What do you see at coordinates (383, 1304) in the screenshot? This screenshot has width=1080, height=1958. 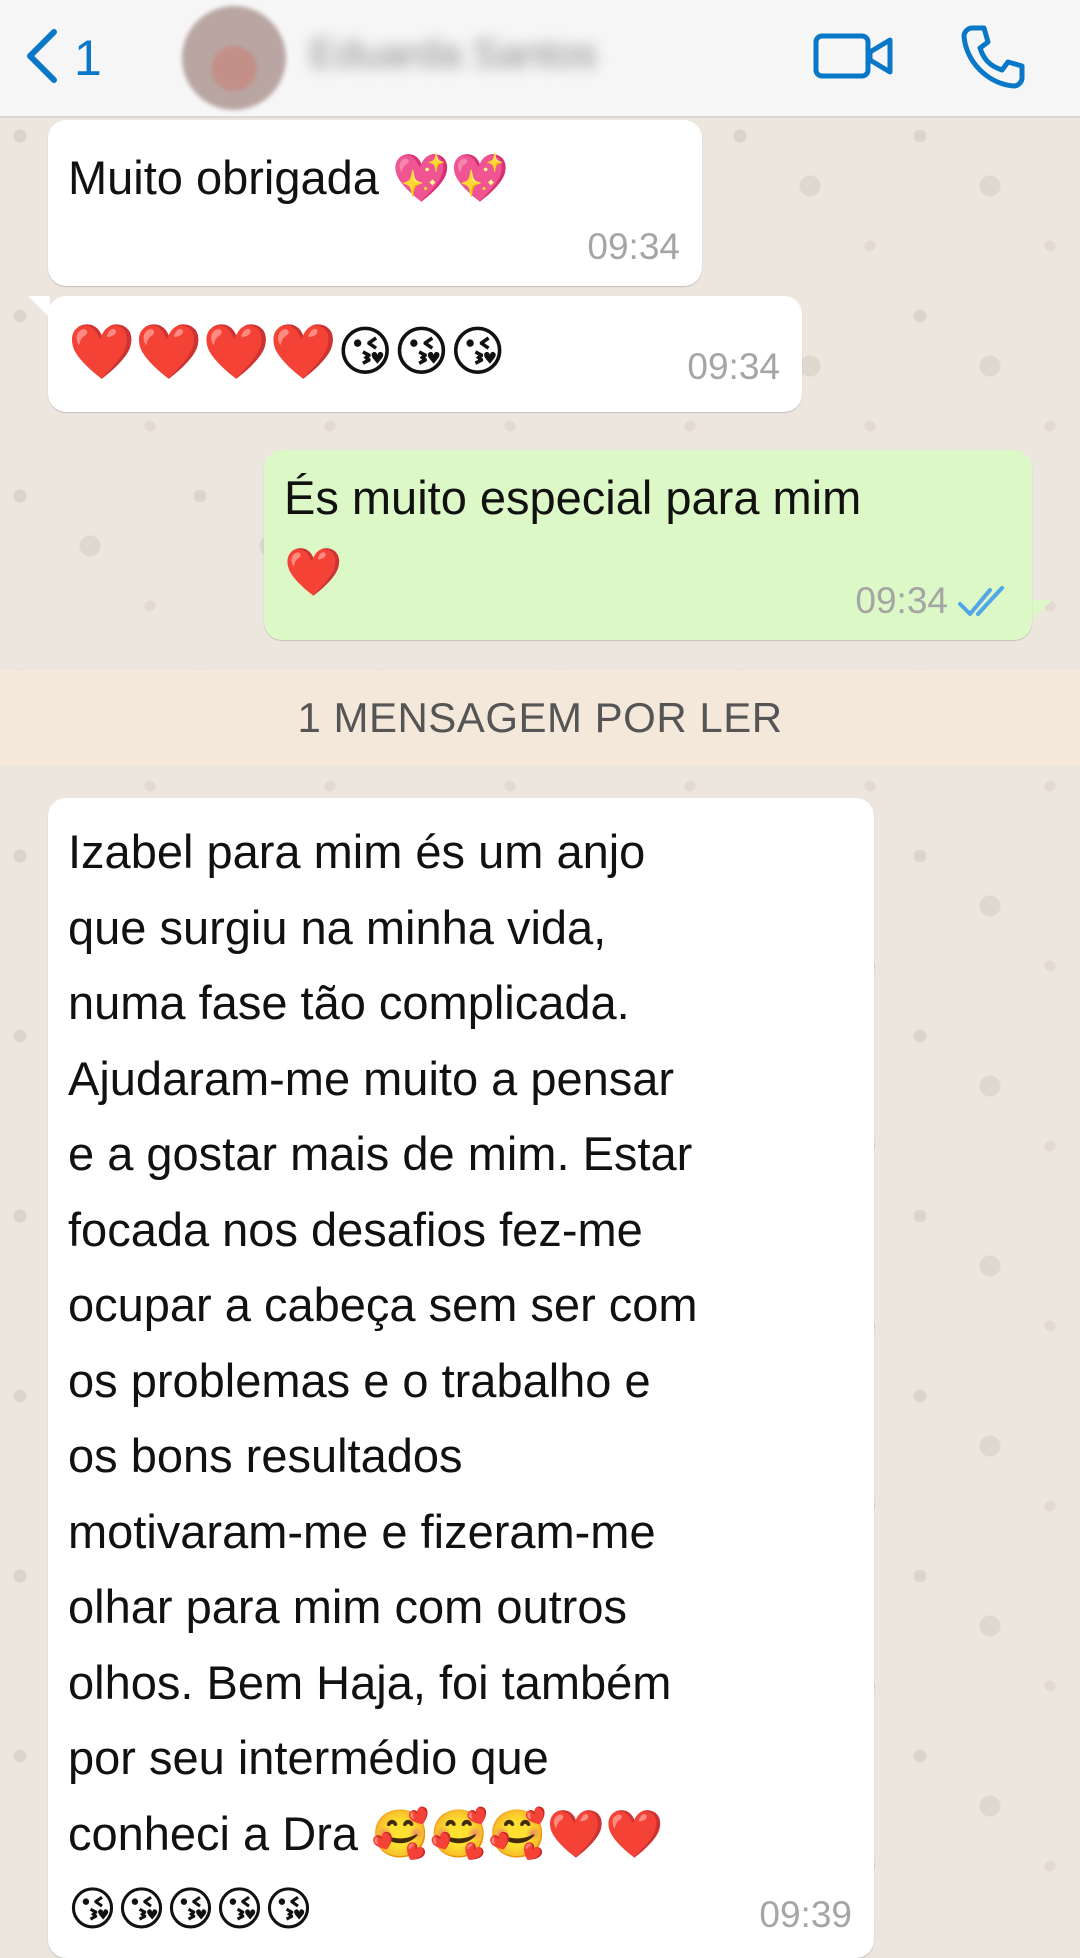 I see `message-line: ocupar a cabeça sem ser com` at bounding box center [383, 1304].